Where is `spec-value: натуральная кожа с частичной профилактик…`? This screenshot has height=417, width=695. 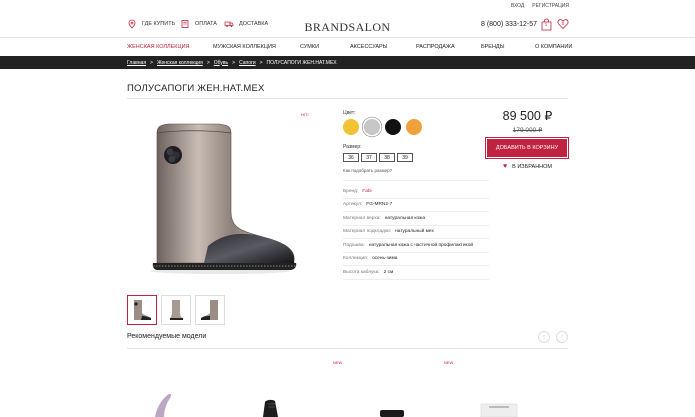
spec-value: натуральная кожа с частичной профилактик… is located at coordinates (421, 245).